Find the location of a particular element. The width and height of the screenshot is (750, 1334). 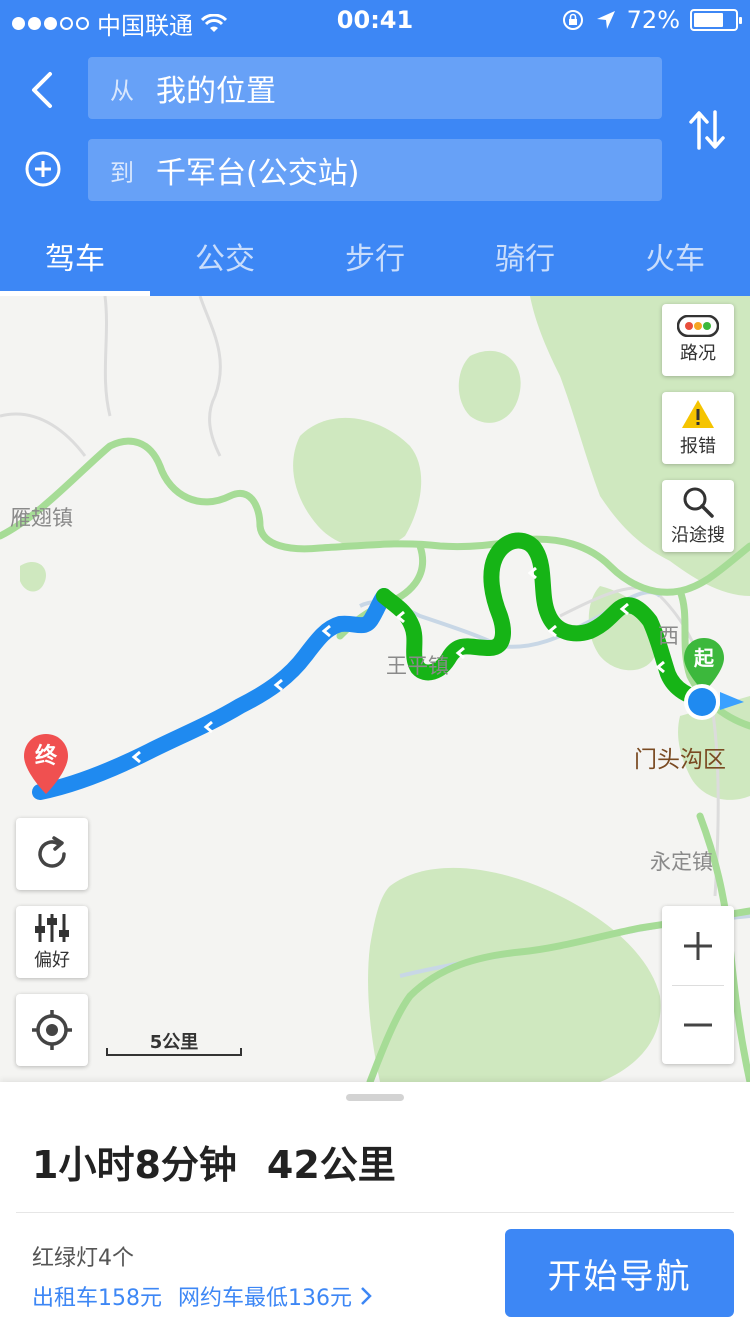

traffic-toggle-button: 路况 is located at coordinates (698, 340).